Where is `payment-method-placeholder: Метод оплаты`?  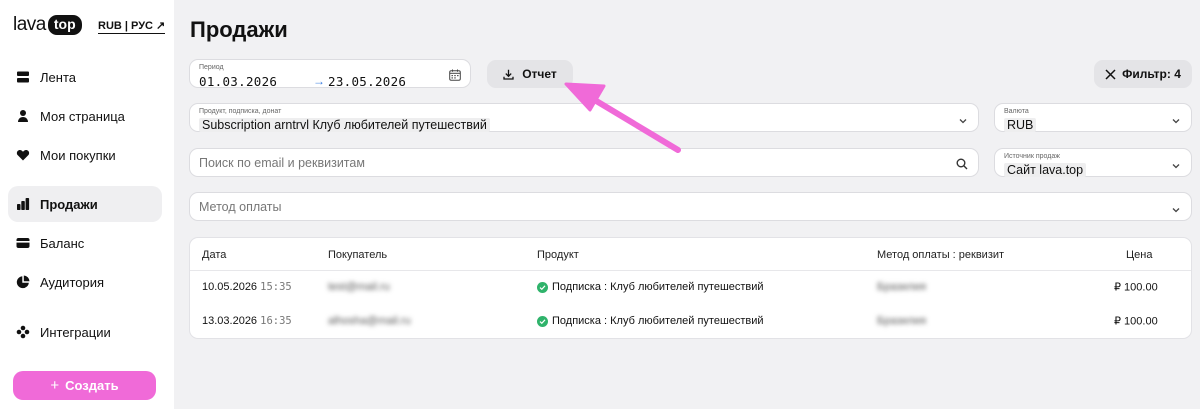
payment-method-placeholder: Метод оплаты is located at coordinates (240, 206).